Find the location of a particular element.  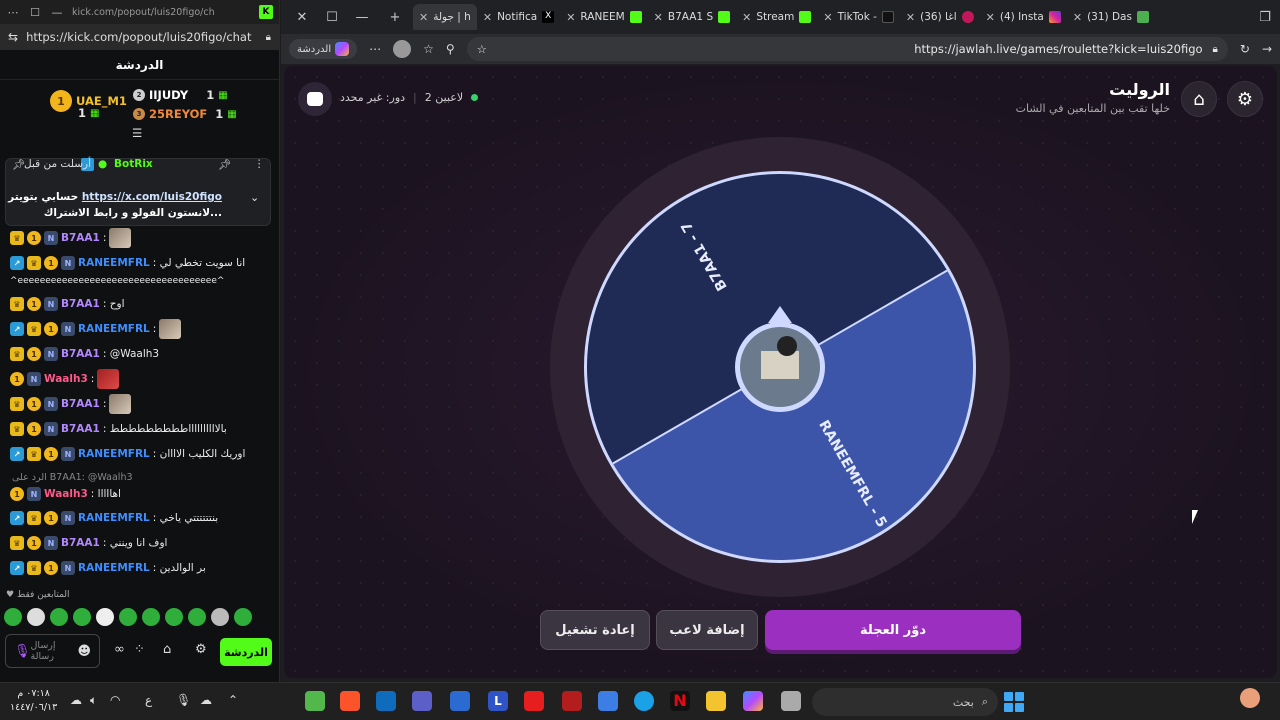

youtube-icon is located at coordinates (534, 701).